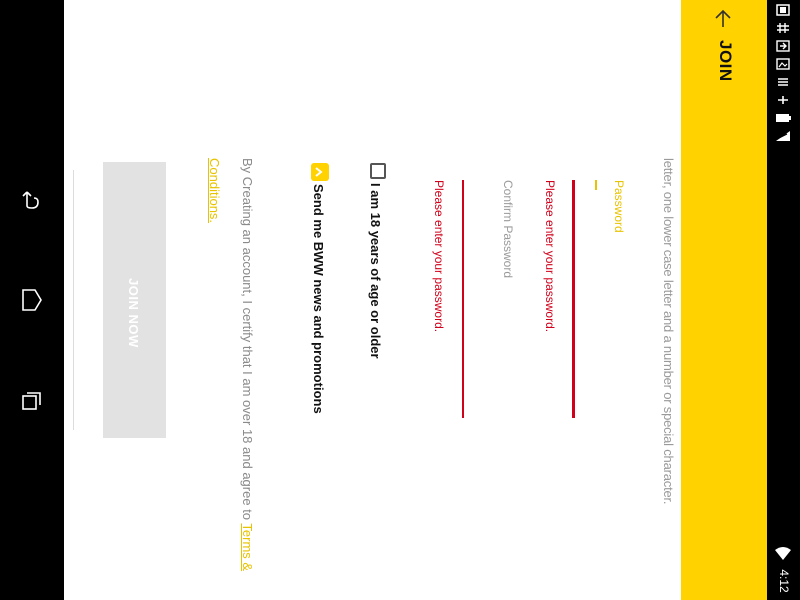 This screenshot has width=800, height=600. Describe the element at coordinates (783, 300) in the screenshot. I see `status-bar: 4:12` at that location.